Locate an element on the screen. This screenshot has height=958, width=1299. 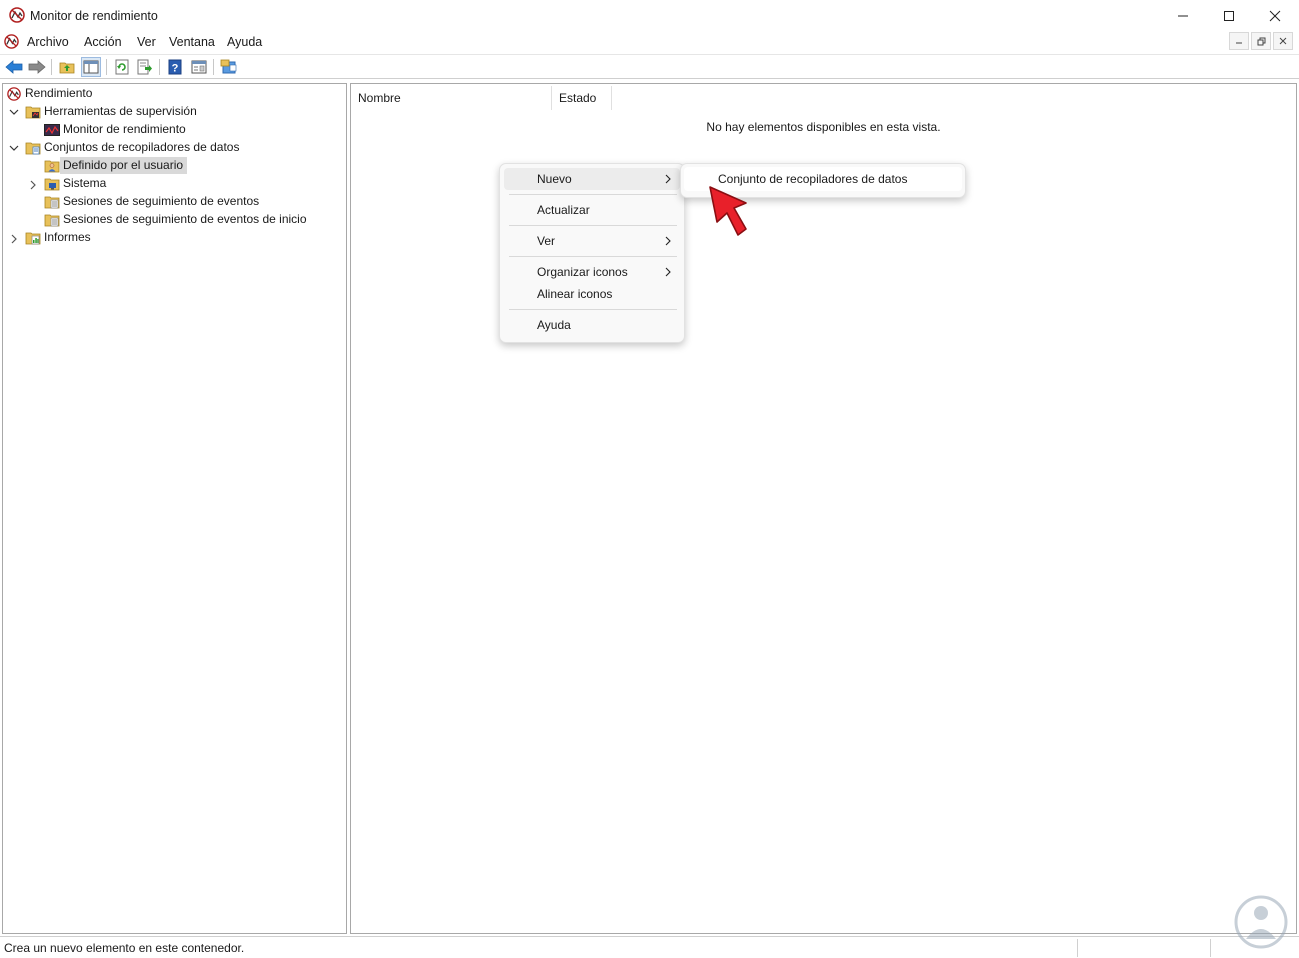
tree-node-definido-usuario: Definido por el usuario is located at coordinates (116, 165).